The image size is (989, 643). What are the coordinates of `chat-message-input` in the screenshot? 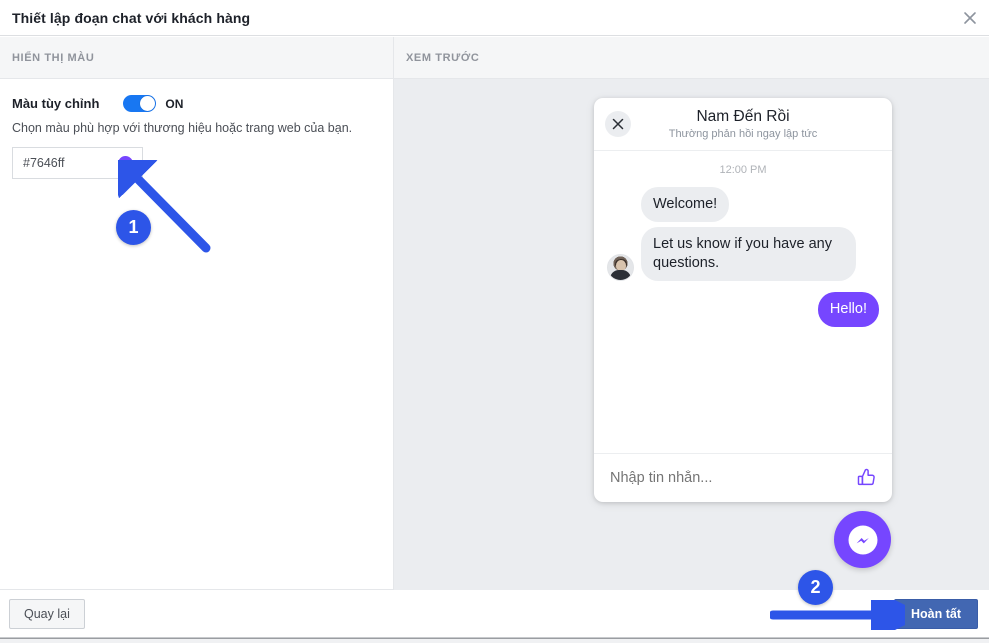 It's located at (732, 478).